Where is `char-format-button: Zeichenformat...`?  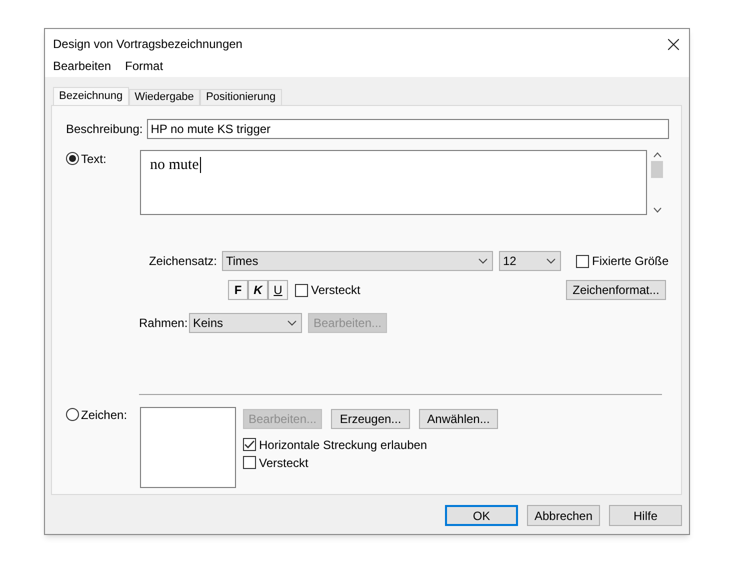 char-format-button: Zeichenformat... is located at coordinates (616, 290).